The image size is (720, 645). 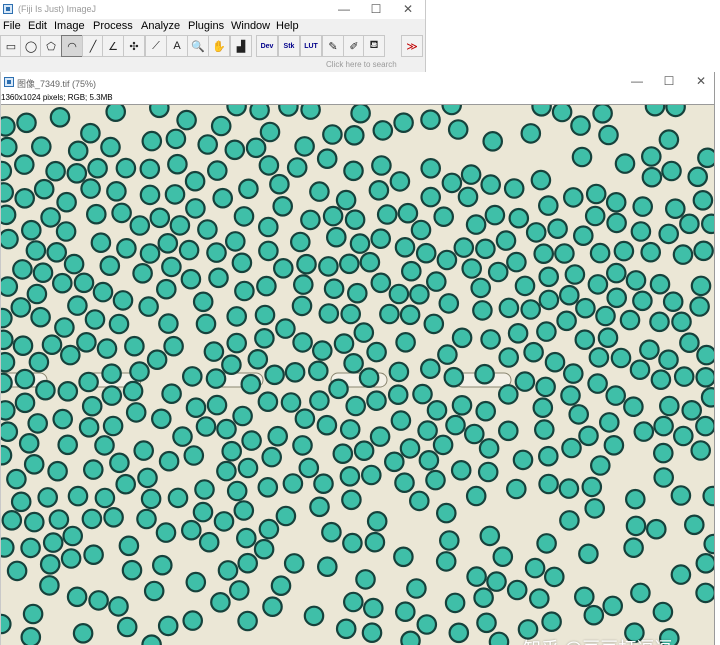 I want to click on brush-tool-button: ✐, so click(x=354, y=46).